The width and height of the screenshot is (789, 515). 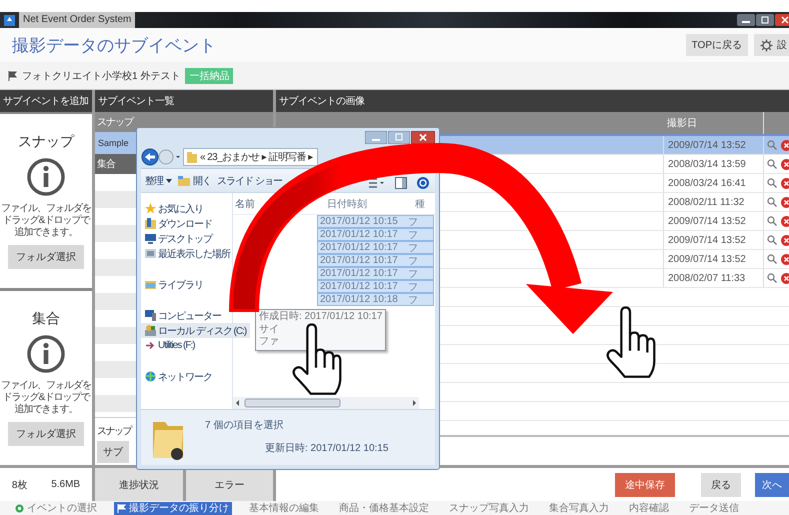 I want to click on footer-button: エラー, so click(x=229, y=484).